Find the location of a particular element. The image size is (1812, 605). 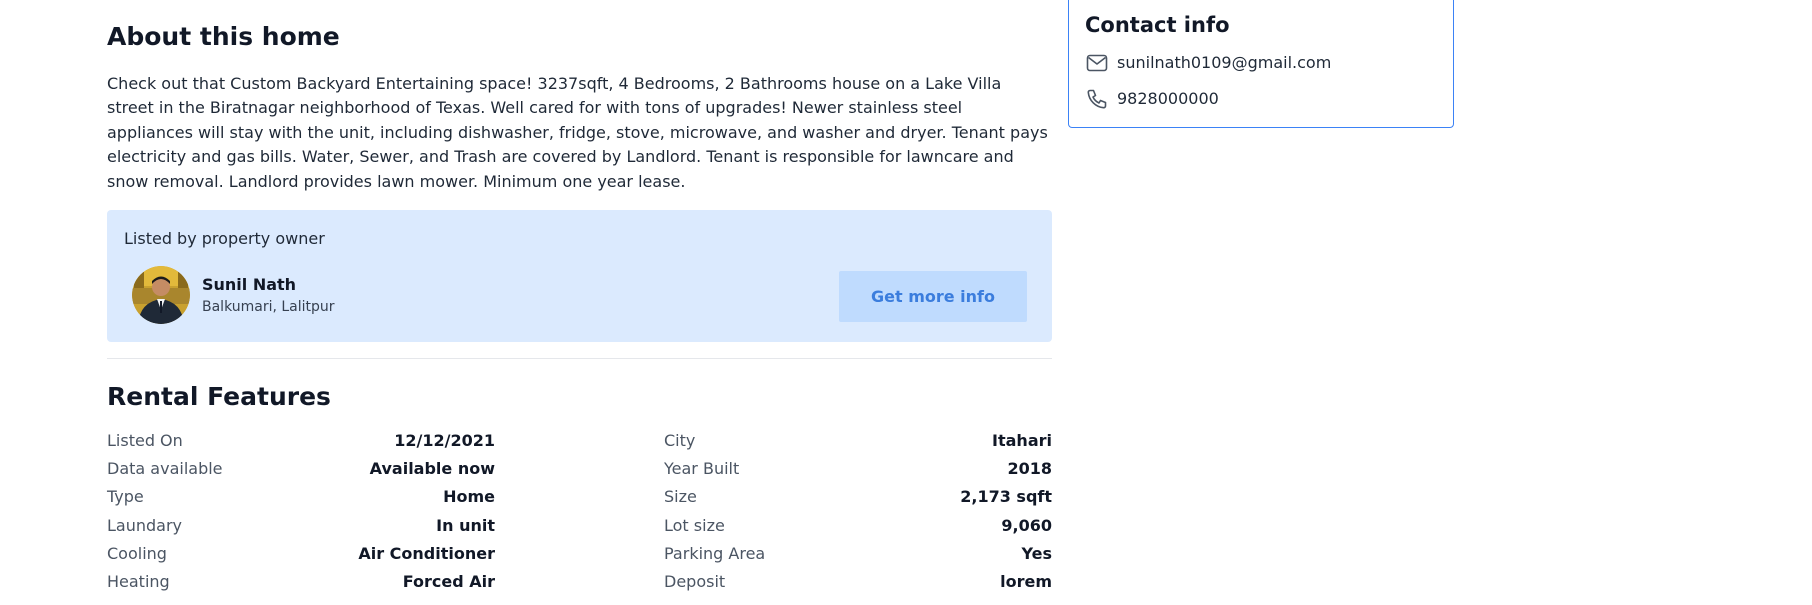

owner-name: Sunil Nath is located at coordinates (249, 284).